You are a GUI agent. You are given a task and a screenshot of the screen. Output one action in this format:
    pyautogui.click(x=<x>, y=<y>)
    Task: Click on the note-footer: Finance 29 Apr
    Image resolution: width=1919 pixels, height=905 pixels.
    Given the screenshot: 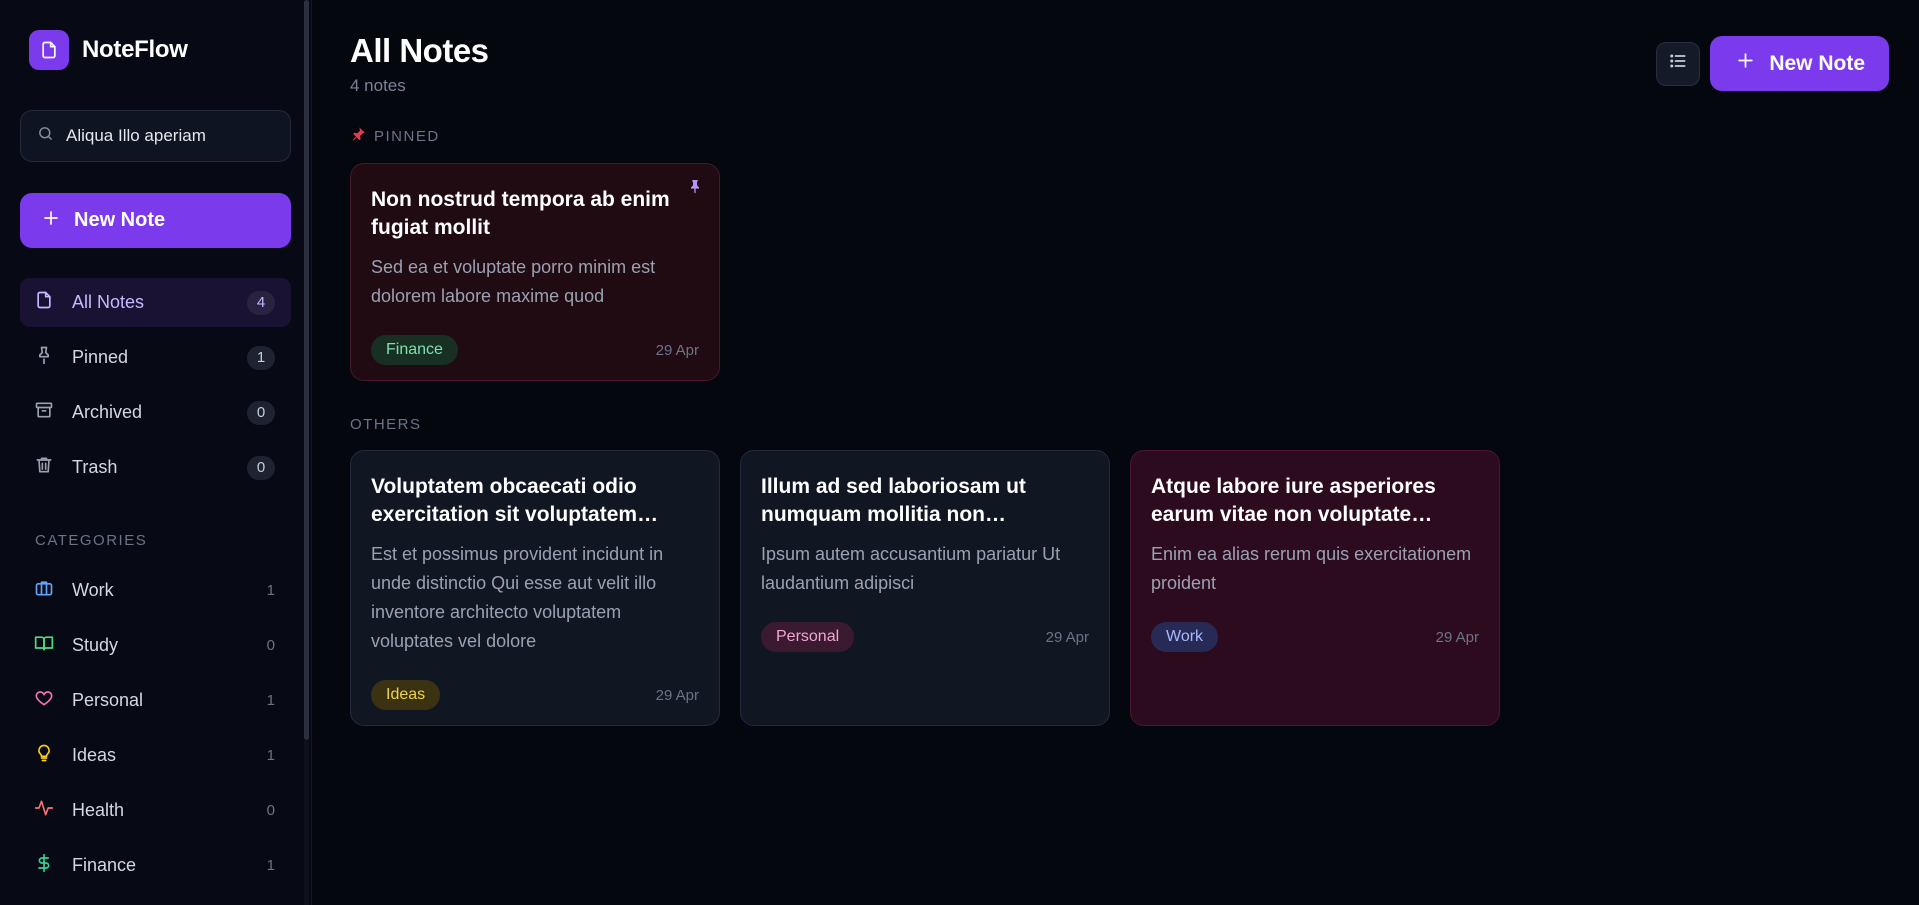 What is the action you would take?
    pyautogui.click(x=535, y=350)
    